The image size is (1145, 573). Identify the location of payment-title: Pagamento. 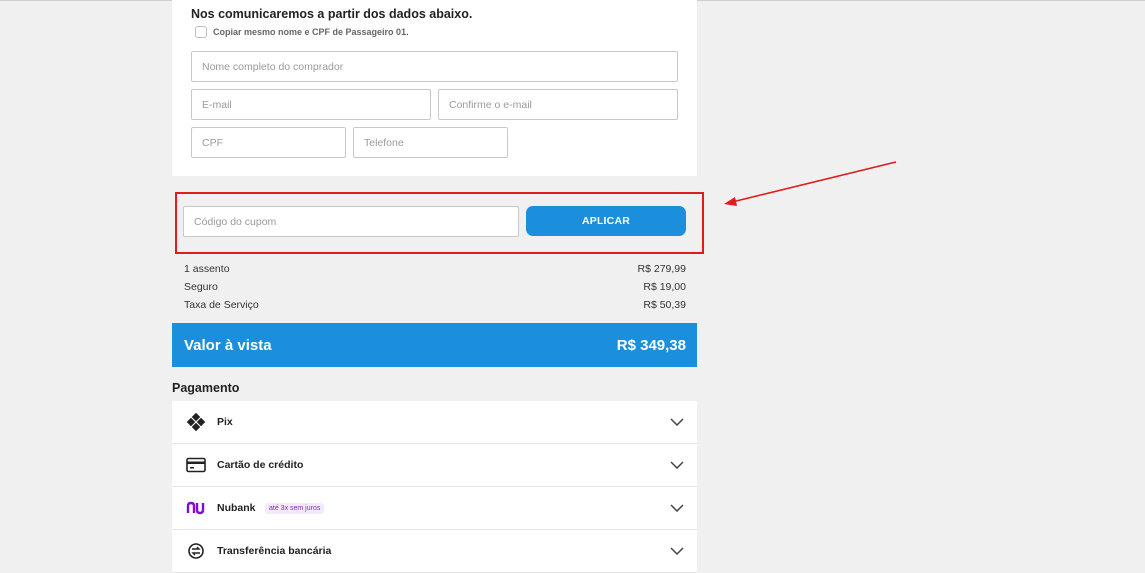
(206, 388).